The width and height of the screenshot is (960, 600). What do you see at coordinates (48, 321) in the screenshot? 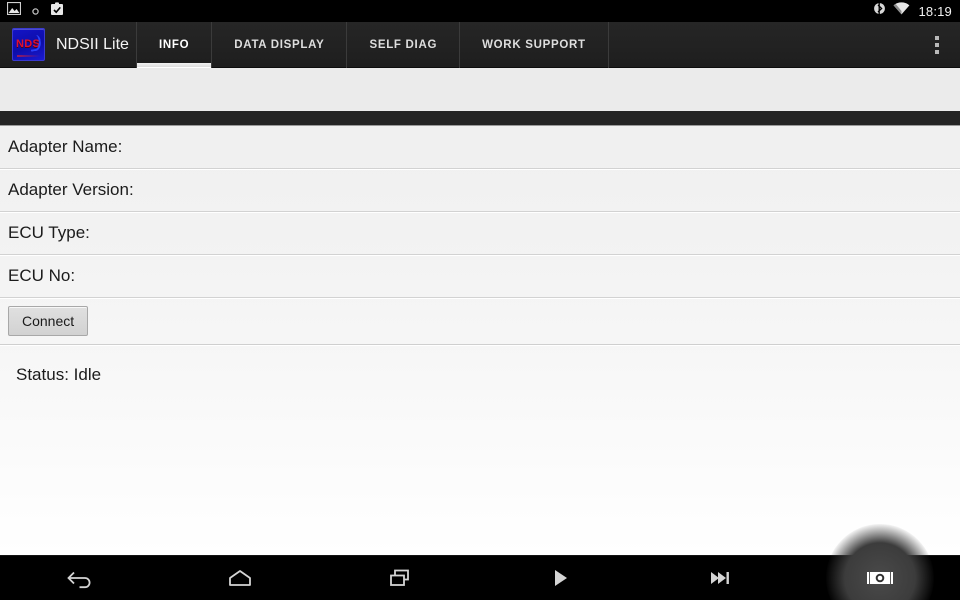
I see `connect-button: Connect` at bounding box center [48, 321].